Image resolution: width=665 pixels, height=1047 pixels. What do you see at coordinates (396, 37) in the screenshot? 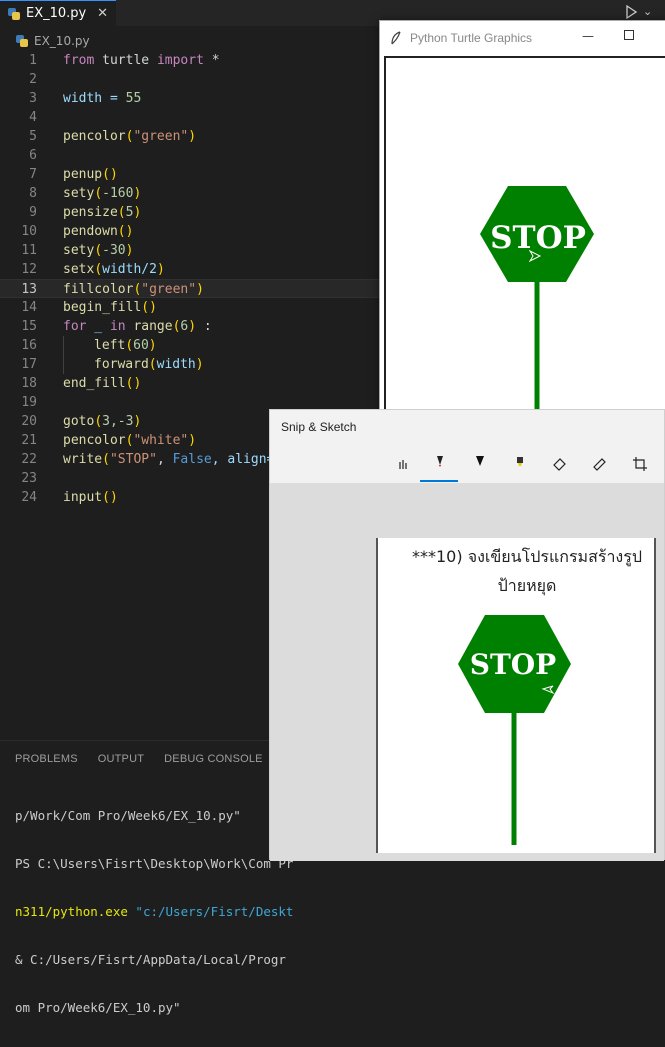
I see `feather-icon` at bounding box center [396, 37].